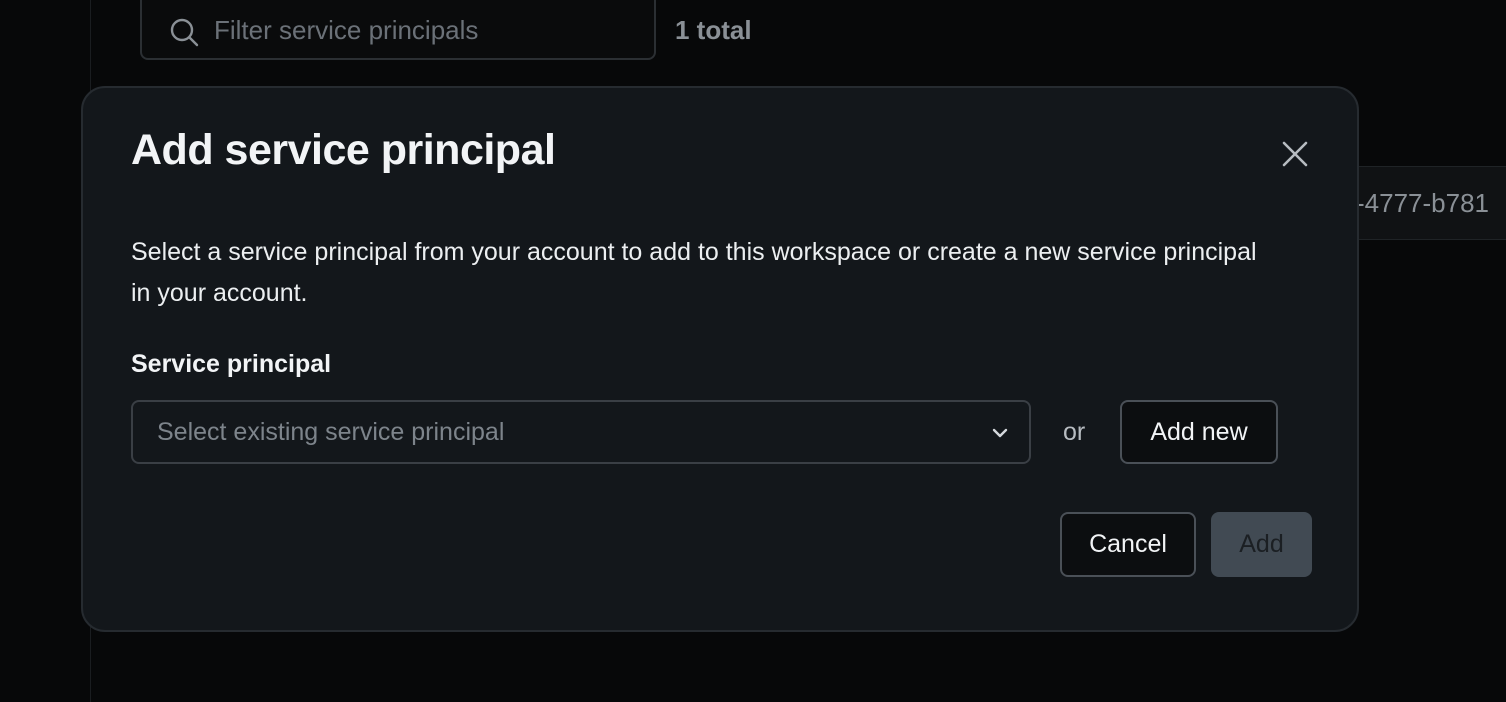 This screenshot has height=702, width=1506. Describe the element at coordinates (331, 432) in the screenshot. I see `select-placeholder: Select existing service principal` at that location.